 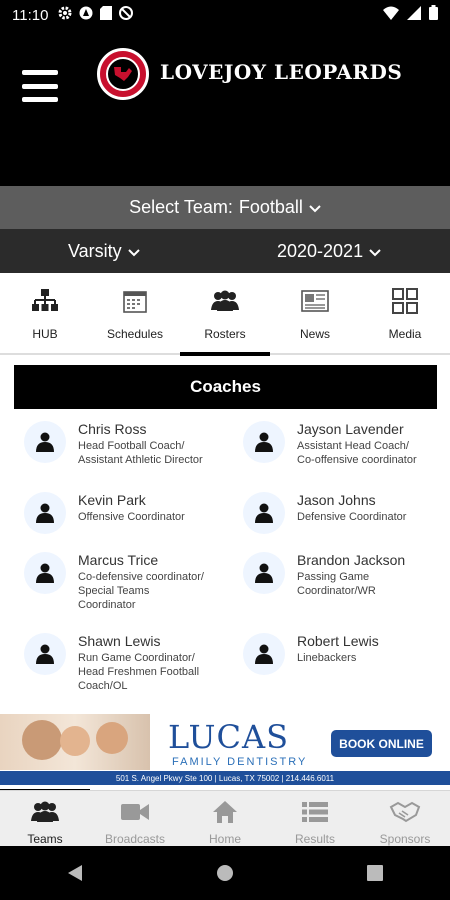 I want to click on bottom-nav-results: Results, so click(x=315, y=818).